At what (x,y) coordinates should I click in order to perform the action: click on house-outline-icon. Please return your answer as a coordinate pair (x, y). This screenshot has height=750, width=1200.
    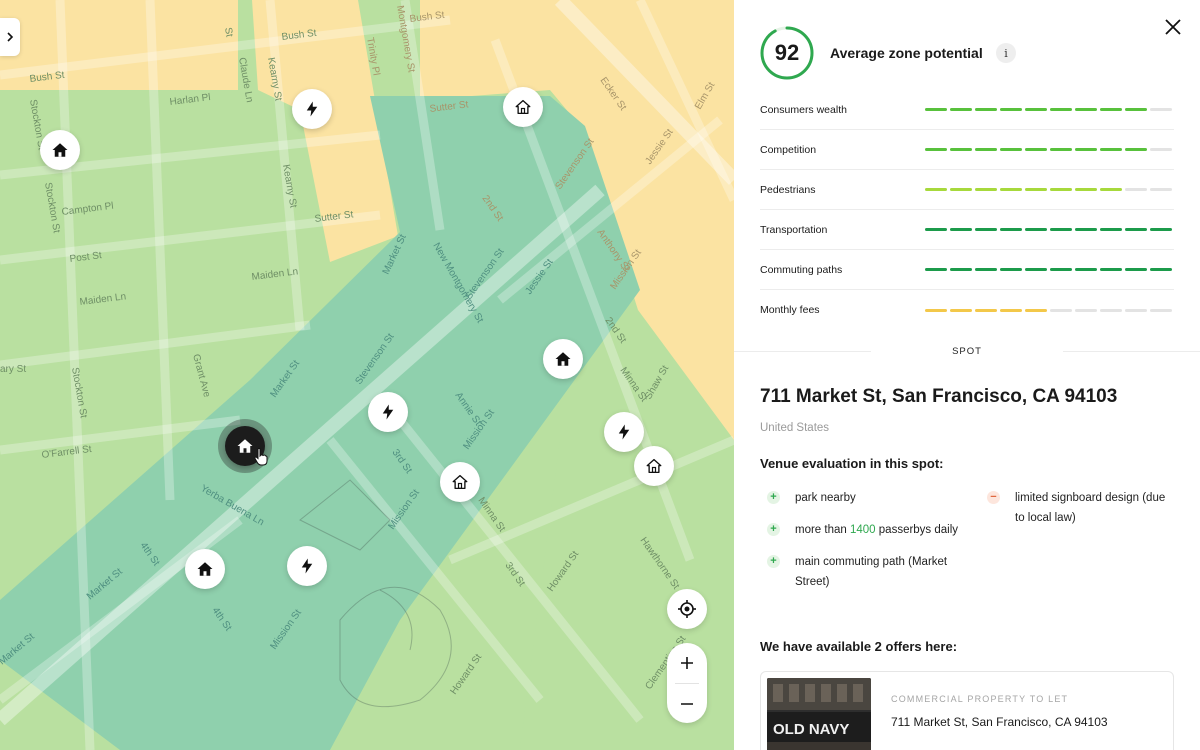
    Looking at the image, I should click on (460, 482).